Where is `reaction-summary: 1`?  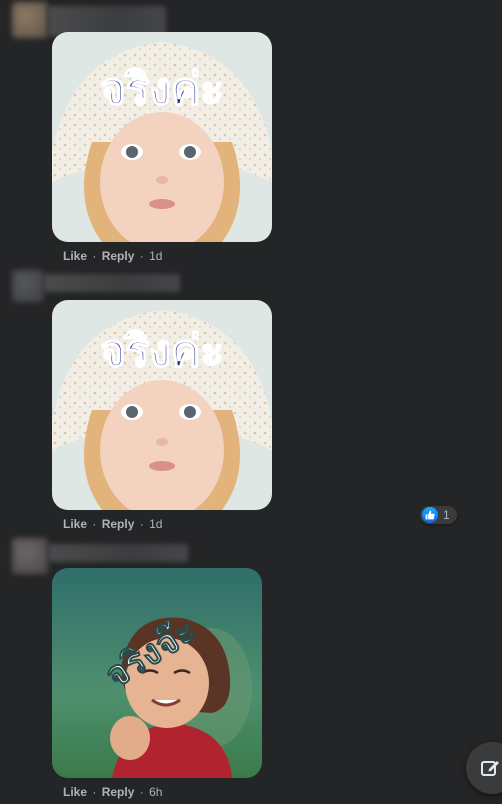 reaction-summary: 1 is located at coordinates (438, 515).